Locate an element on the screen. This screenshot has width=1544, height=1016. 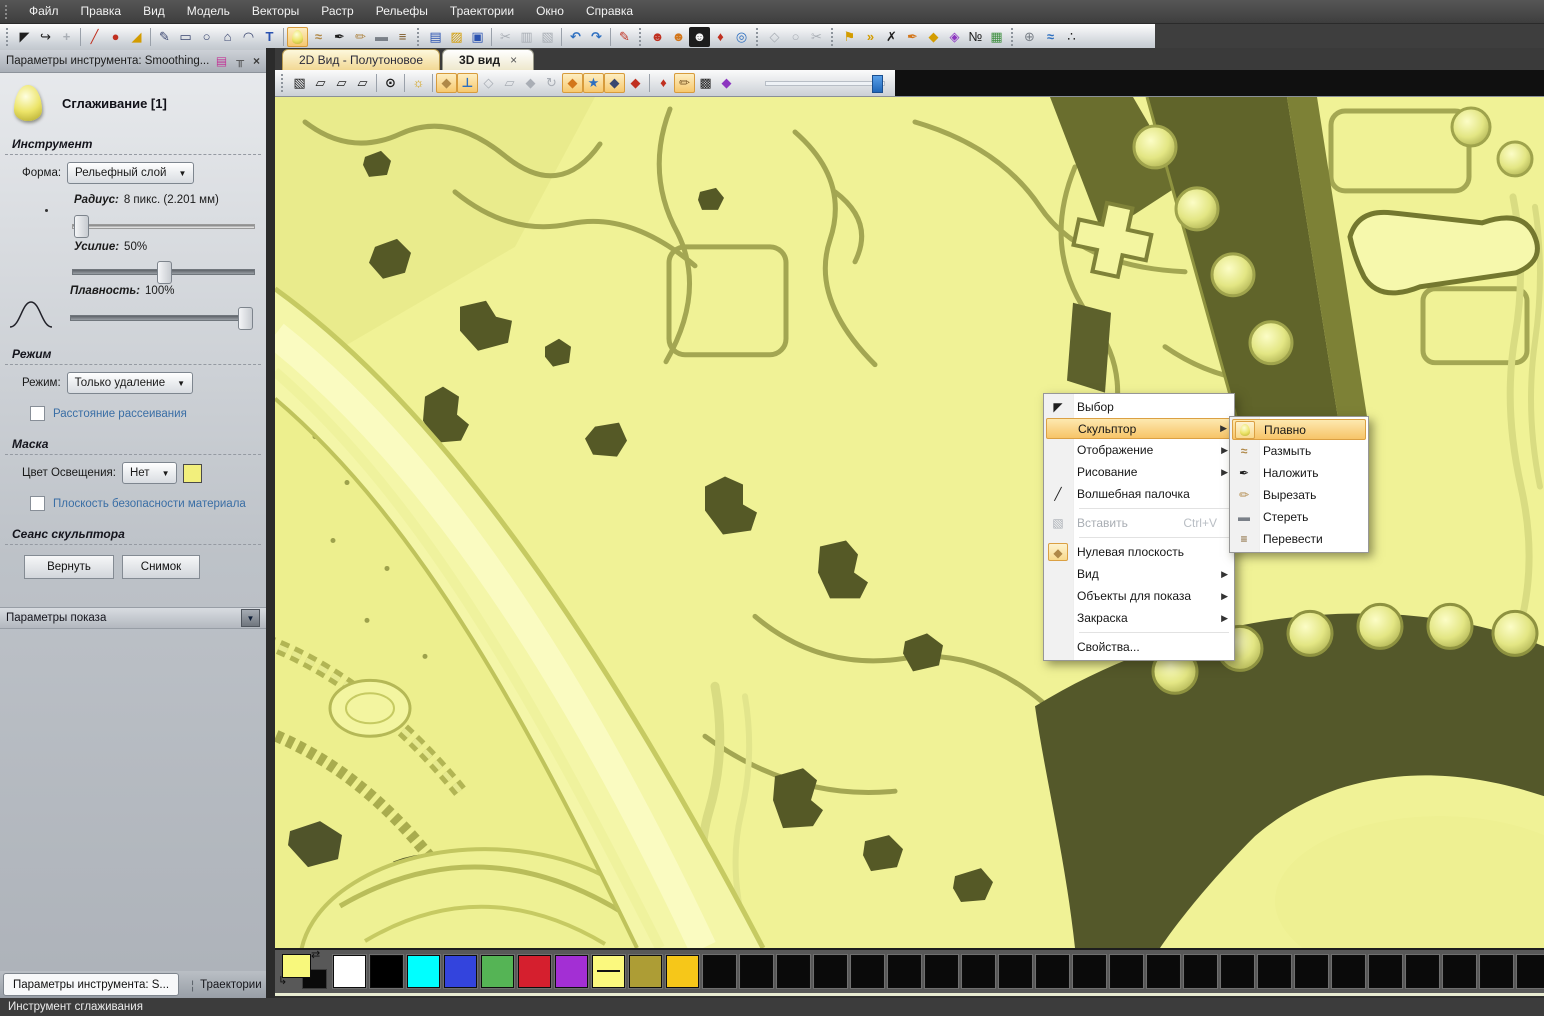
waves-icon: ≈ is located at coordinates (1050, 37).